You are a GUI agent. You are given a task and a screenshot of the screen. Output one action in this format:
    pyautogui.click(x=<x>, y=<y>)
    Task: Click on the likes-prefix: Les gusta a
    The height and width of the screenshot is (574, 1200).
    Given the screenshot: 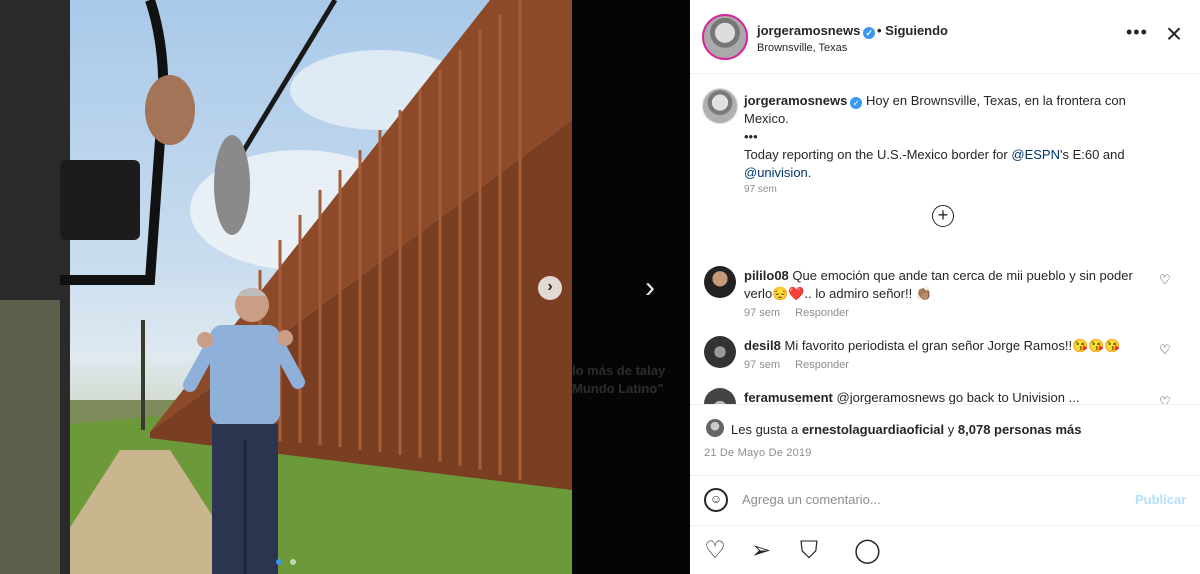 What is the action you would take?
    pyautogui.click(x=766, y=429)
    